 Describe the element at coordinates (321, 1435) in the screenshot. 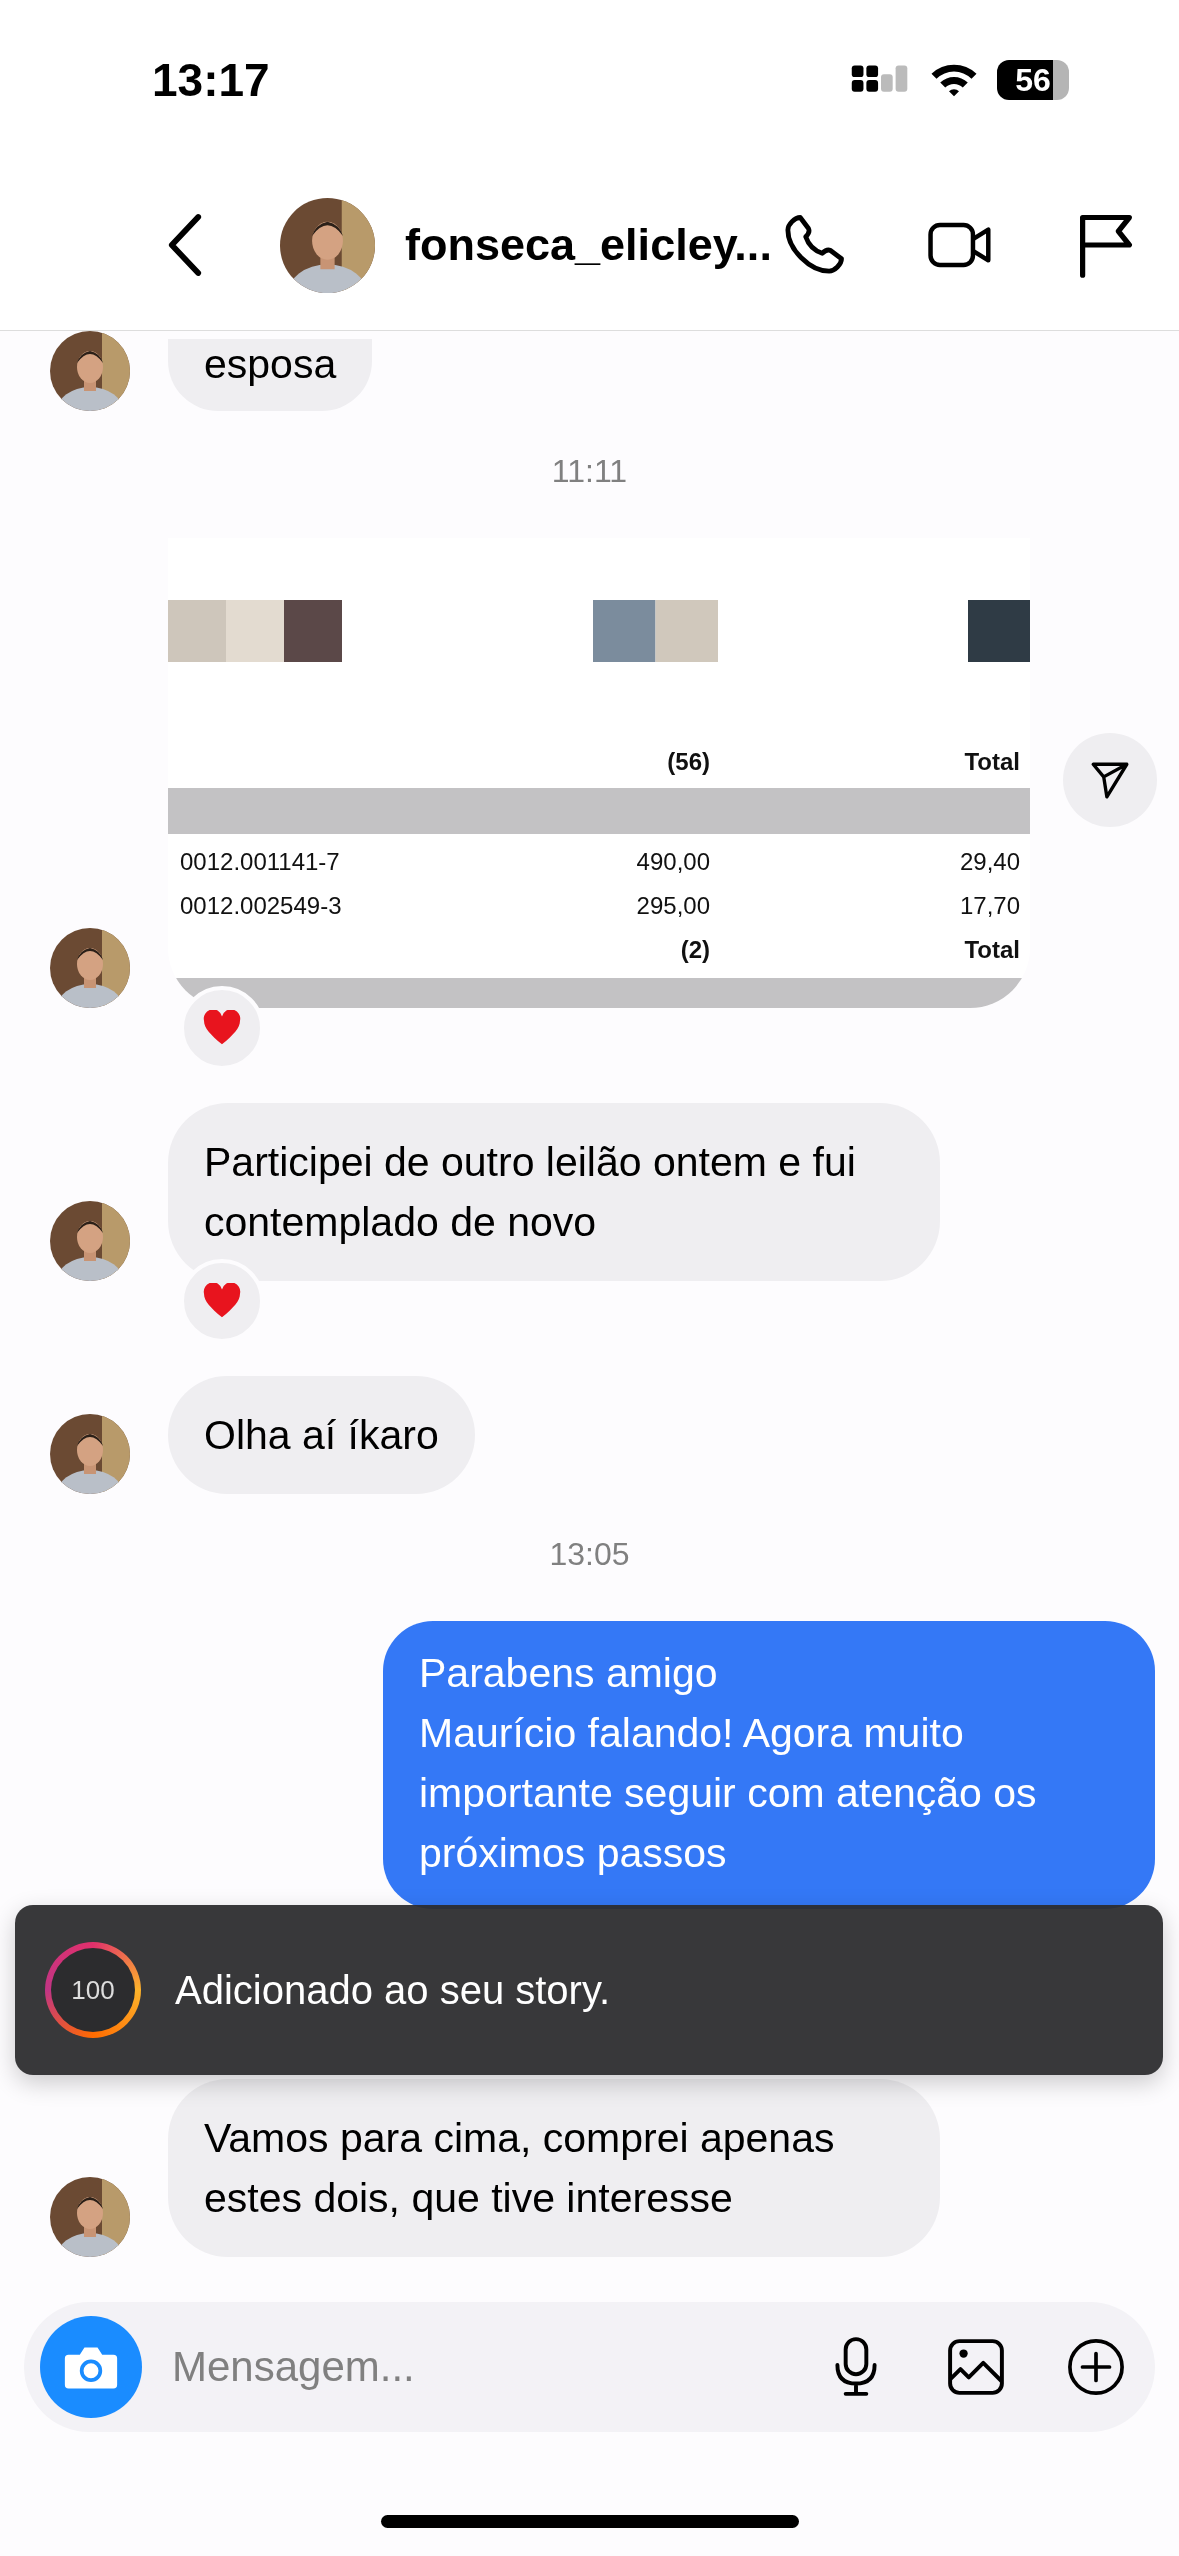

I see `message-bubble: Olha aí íkaro` at that location.